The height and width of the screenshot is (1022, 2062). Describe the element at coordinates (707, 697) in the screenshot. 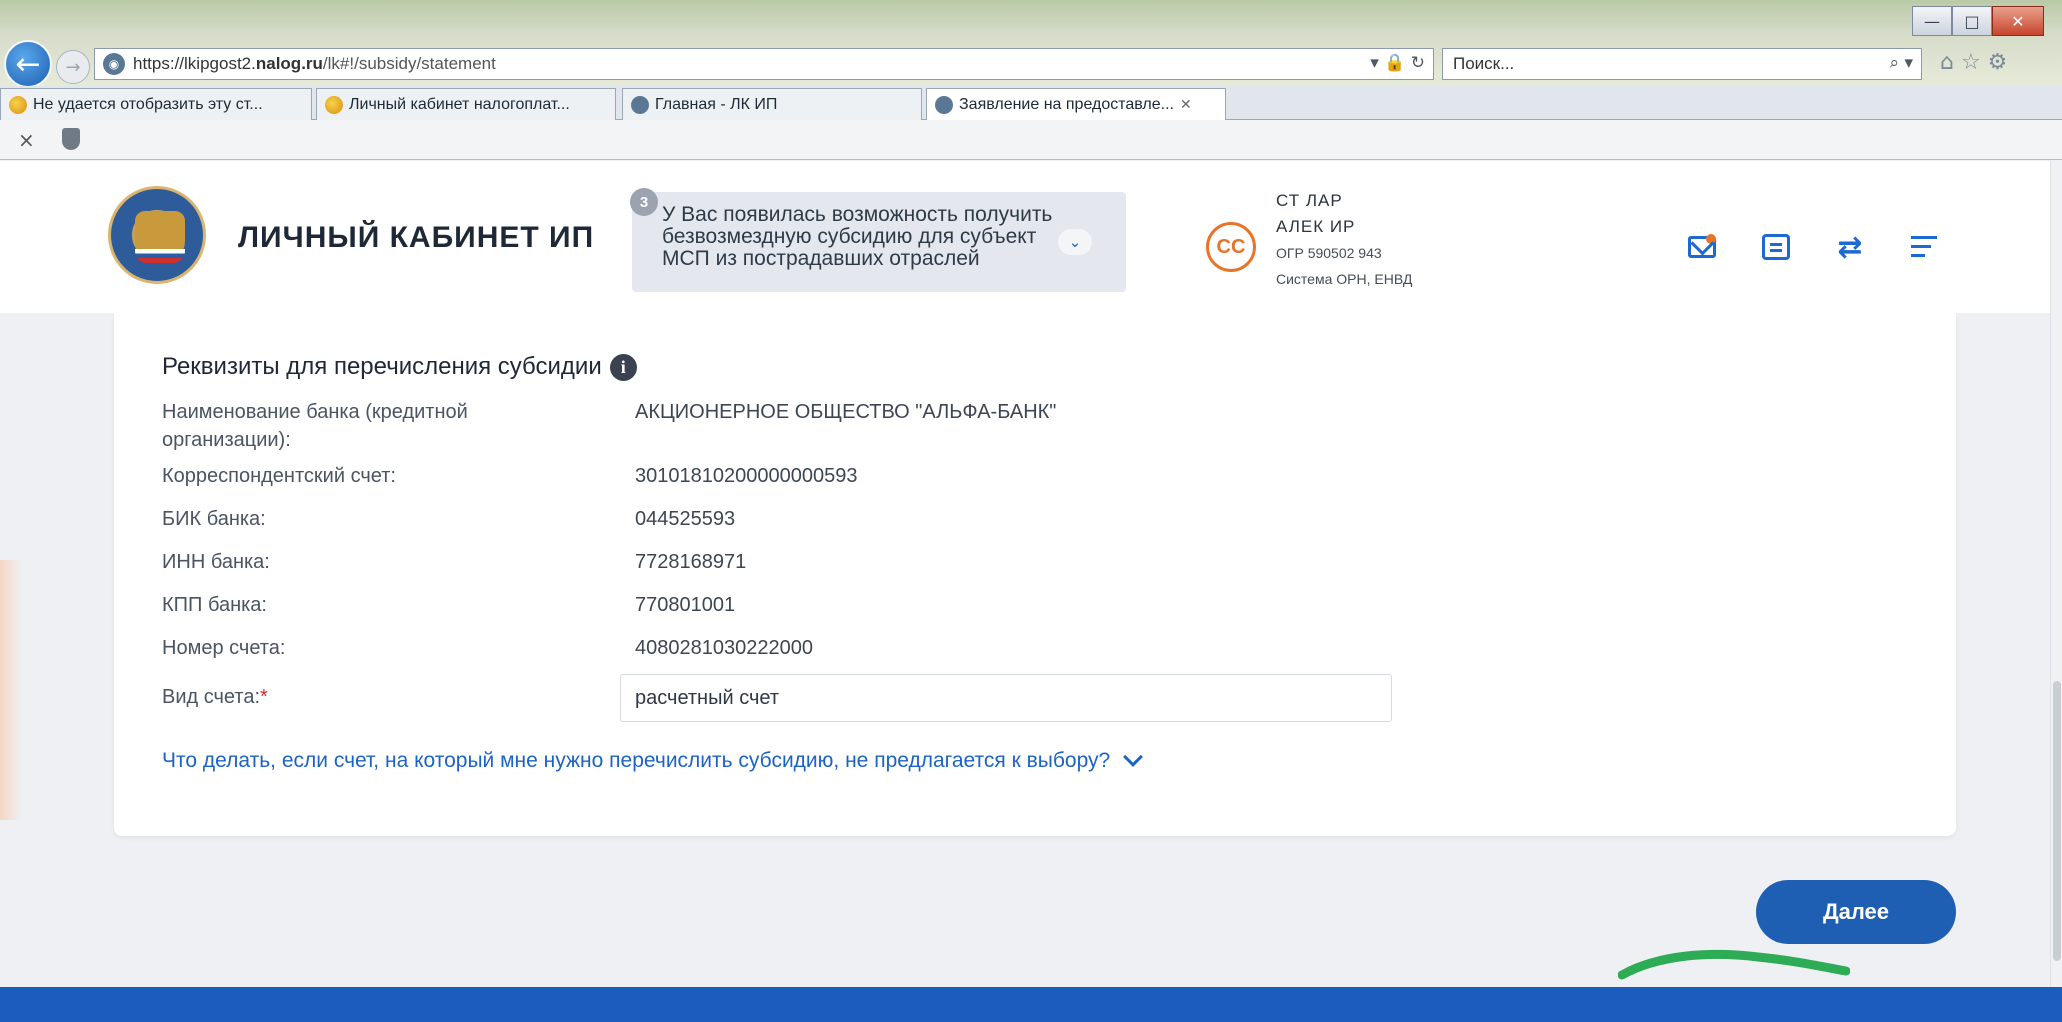

I see `account-type-value: расчетный счет` at that location.